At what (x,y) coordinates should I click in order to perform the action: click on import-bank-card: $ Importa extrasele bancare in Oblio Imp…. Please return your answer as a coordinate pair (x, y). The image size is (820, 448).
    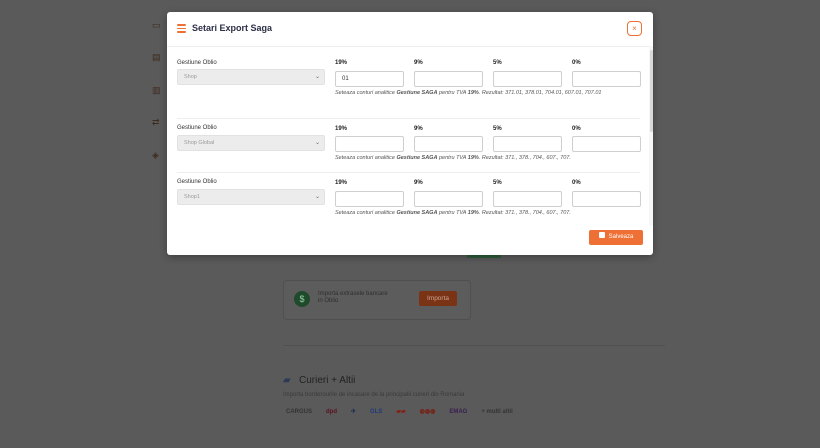
    Looking at the image, I should click on (377, 300).